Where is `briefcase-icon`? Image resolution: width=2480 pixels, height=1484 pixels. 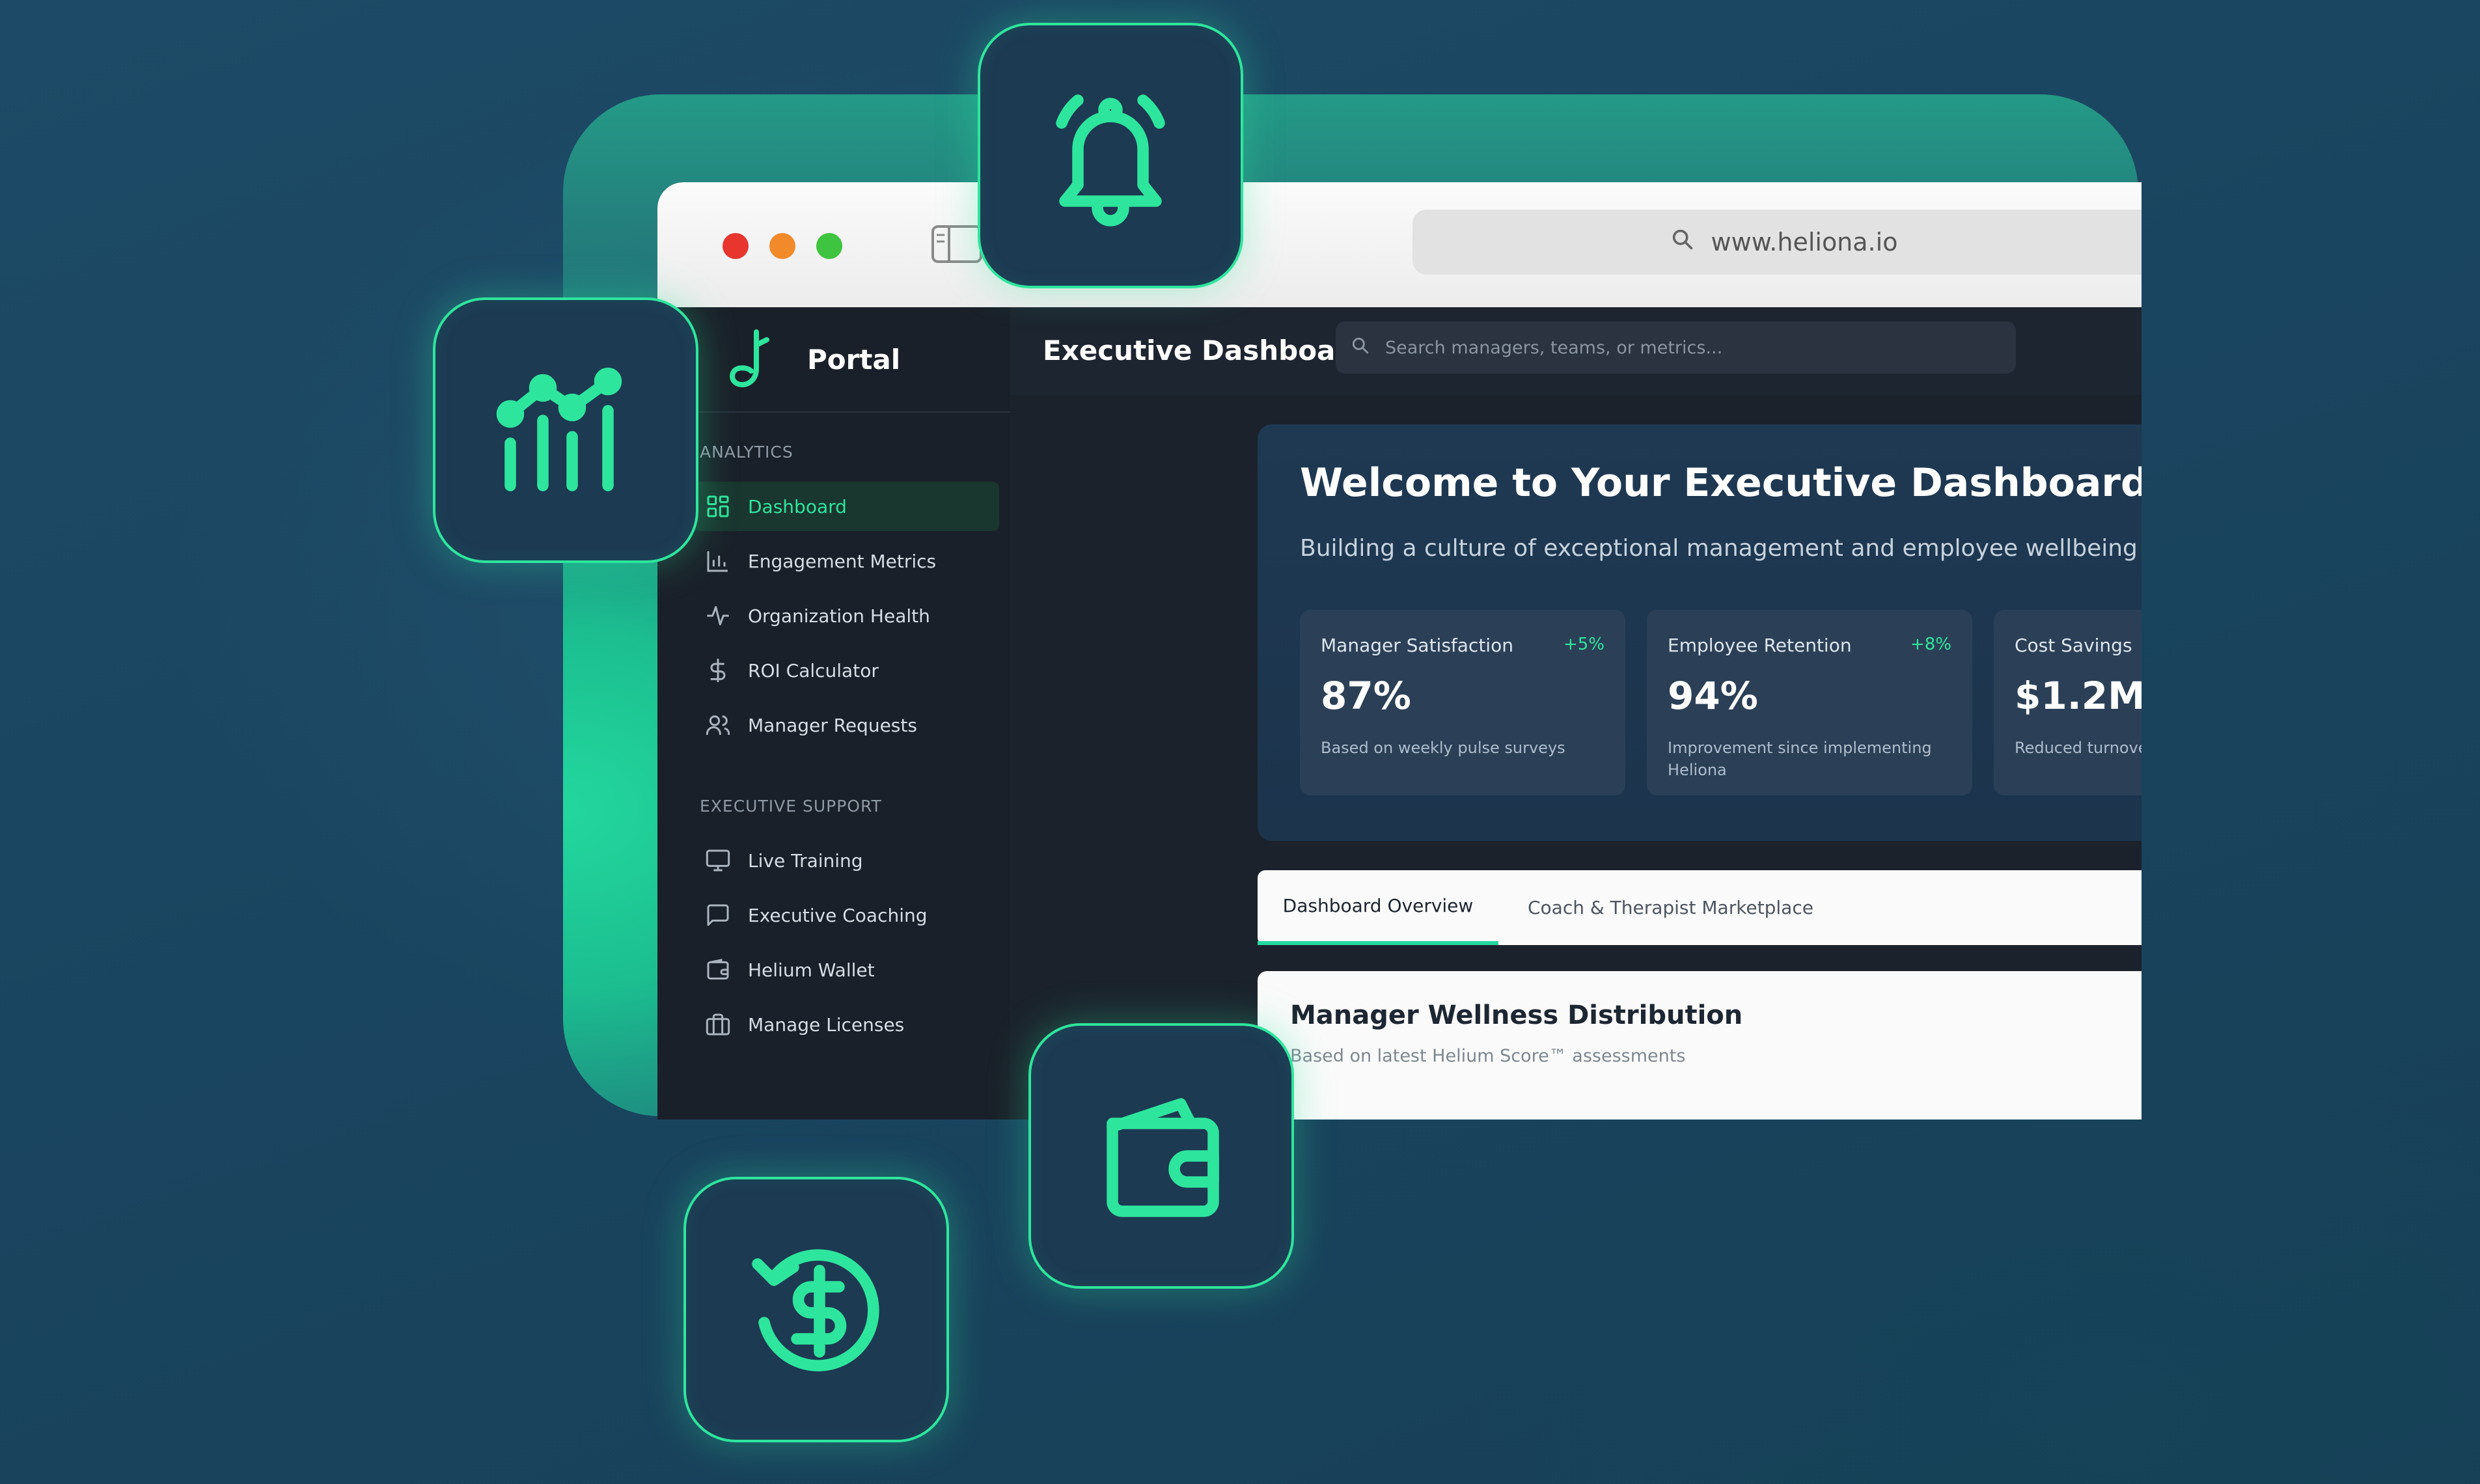 briefcase-icon is located at coordinates (718, 1024).